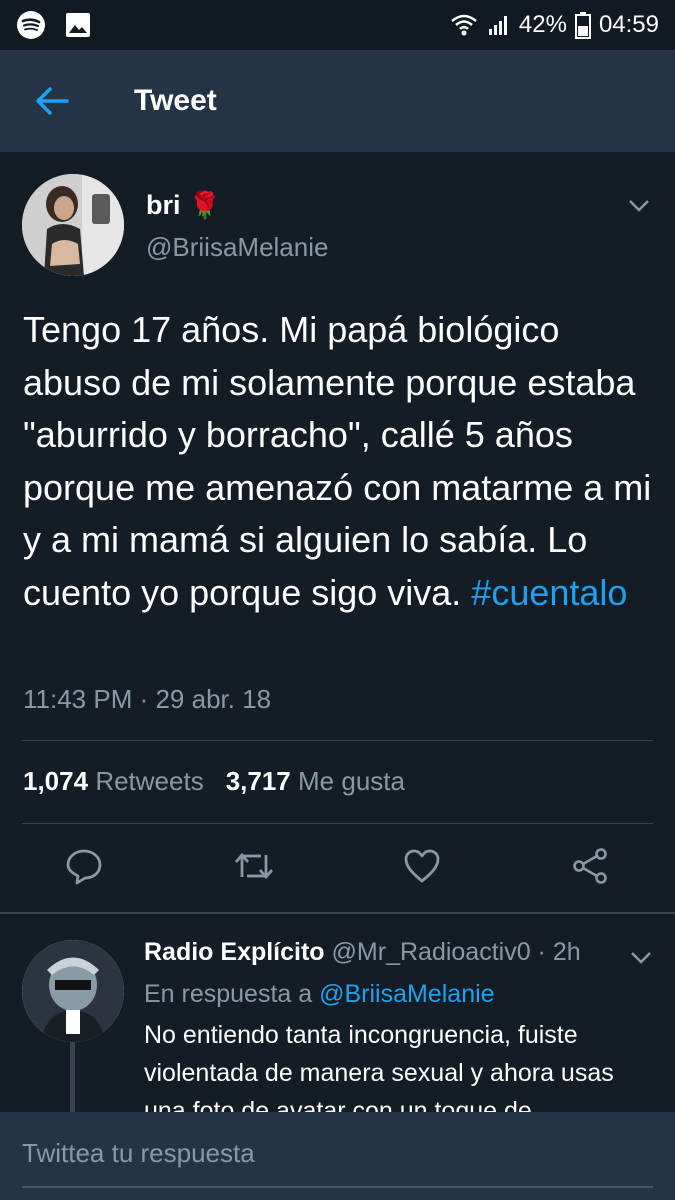  Describe the element at coordinates (56, 781) in the screenshot. I see `retweets-count: 1,074` at that location.